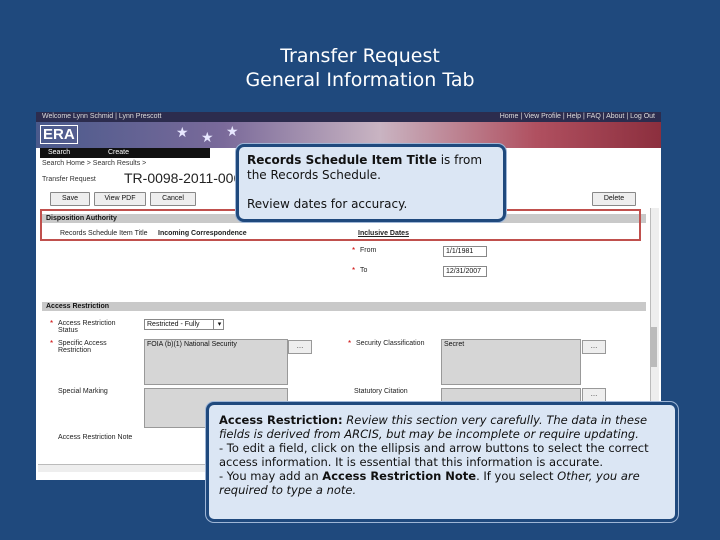  Describe the element at coordinates (364, 270) in the screenshot. I see `to-label: To` at that location.